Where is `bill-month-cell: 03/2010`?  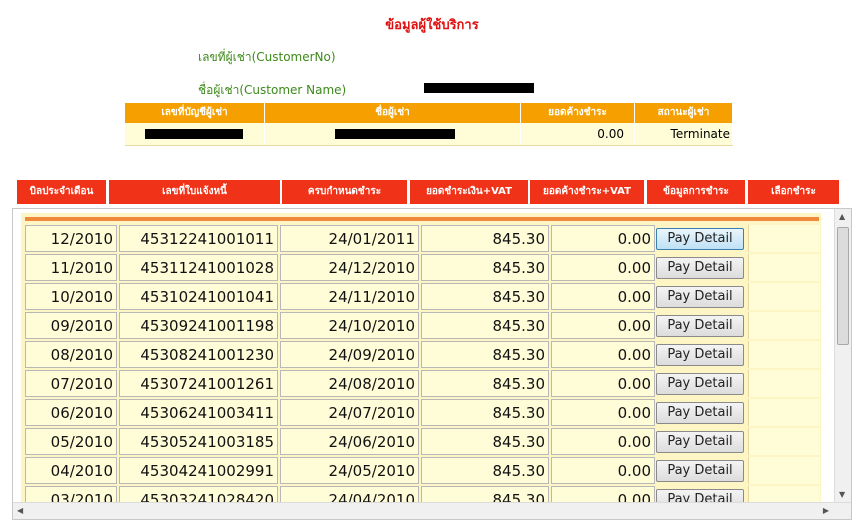
bill-month-cell: 03/2010 is located at coordinates (71, 494).